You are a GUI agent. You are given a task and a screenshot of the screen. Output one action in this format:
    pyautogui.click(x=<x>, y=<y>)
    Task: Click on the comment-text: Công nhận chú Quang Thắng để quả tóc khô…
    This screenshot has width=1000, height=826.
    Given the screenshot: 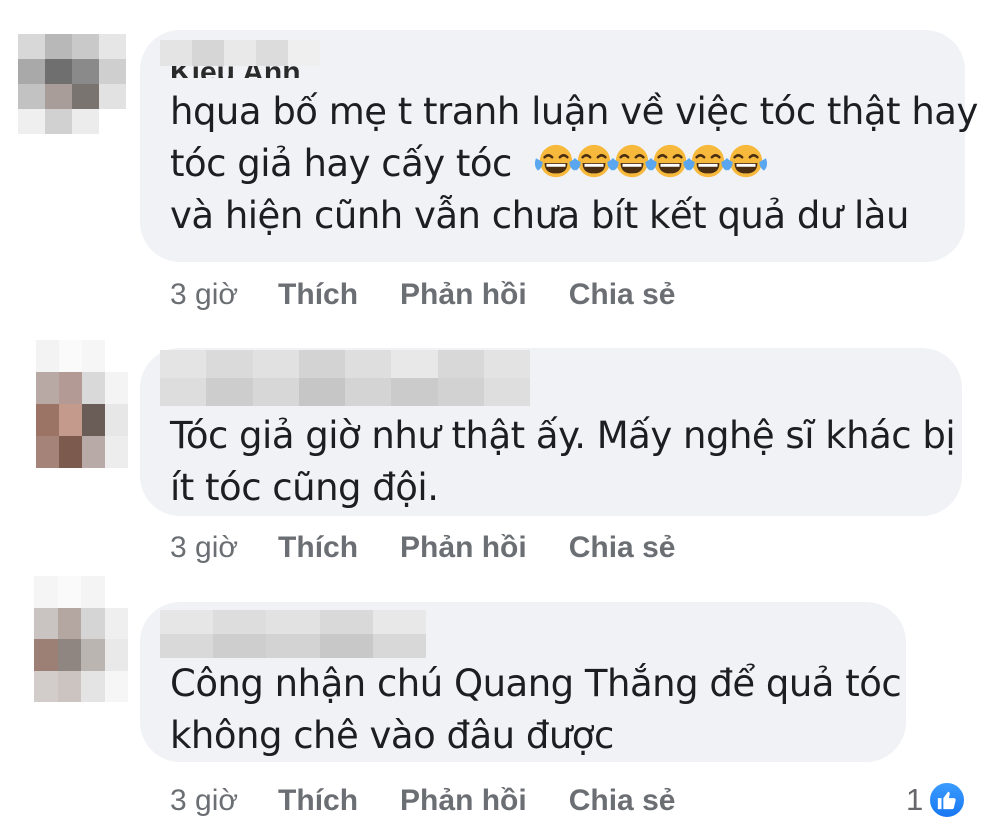 What is the action you would take?
    pyautogui.click(x=536, y=710)
    